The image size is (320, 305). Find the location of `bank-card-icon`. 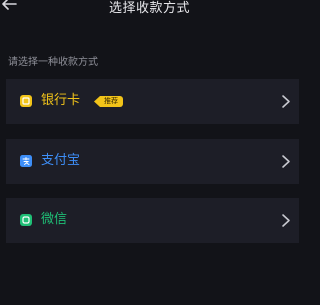

bank-card-icon is located at coordinates (26, 101).